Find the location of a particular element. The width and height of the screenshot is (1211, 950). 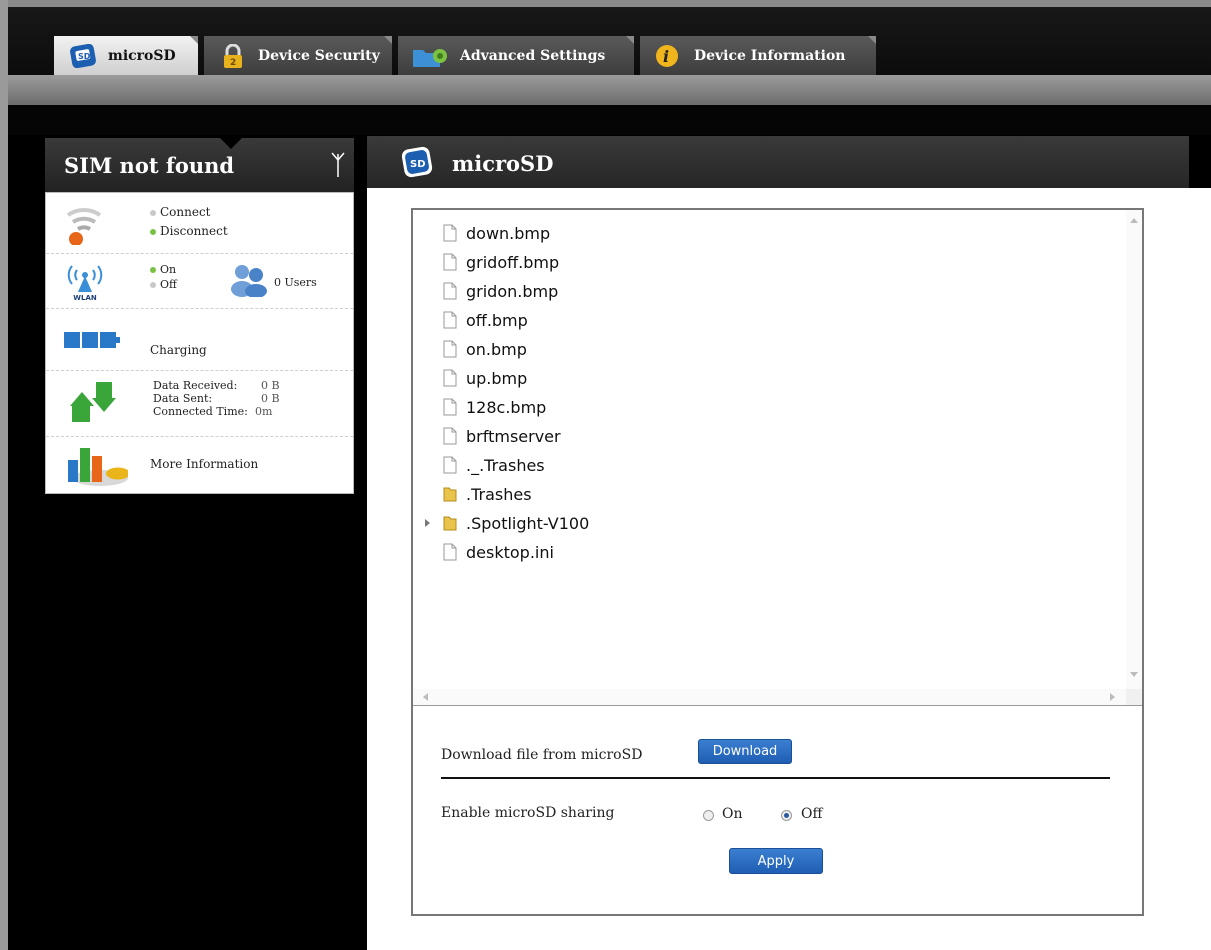

connection-signal-icon is located at coordinates (84, 226).